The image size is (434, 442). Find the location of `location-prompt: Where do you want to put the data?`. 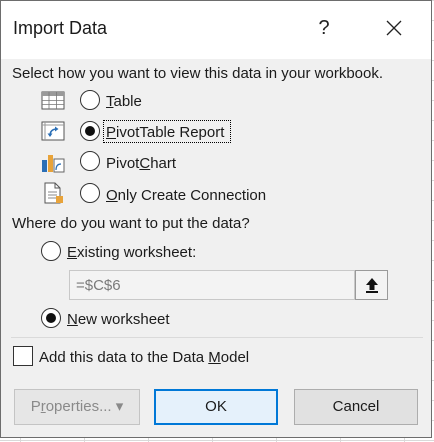

location-prompt: Where do you want to put the data? is located at coordinates (131, 223).